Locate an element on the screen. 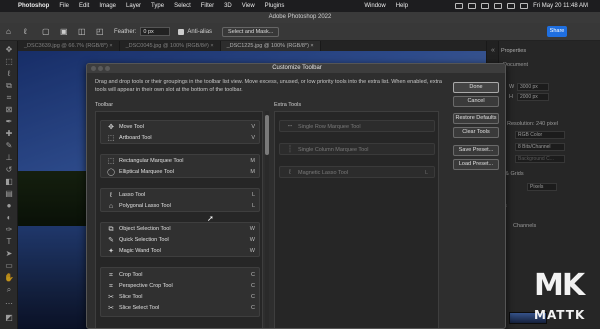 Image resolution: width=600 pixels, height=329 pixels. extra-tool-row: ┅ Single Row Marquee Tool is located at coordinates (357, 126).